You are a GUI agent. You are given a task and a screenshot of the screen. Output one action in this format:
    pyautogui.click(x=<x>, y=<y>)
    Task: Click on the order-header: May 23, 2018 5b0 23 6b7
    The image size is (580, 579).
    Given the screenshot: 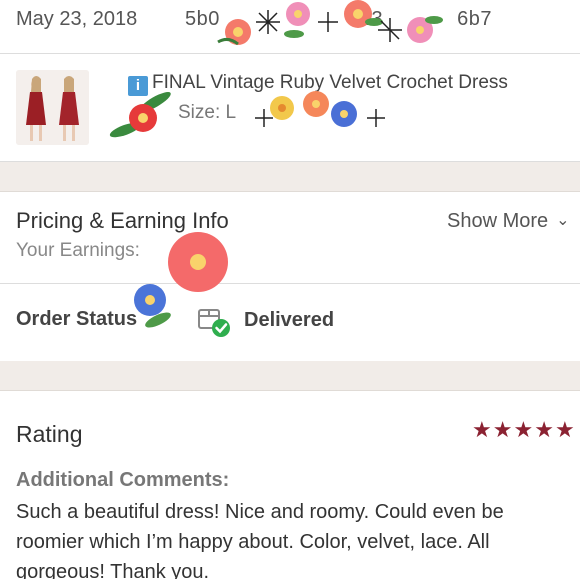 What is the action you would take?
    pyautogui.click(x=290, y=27)
    